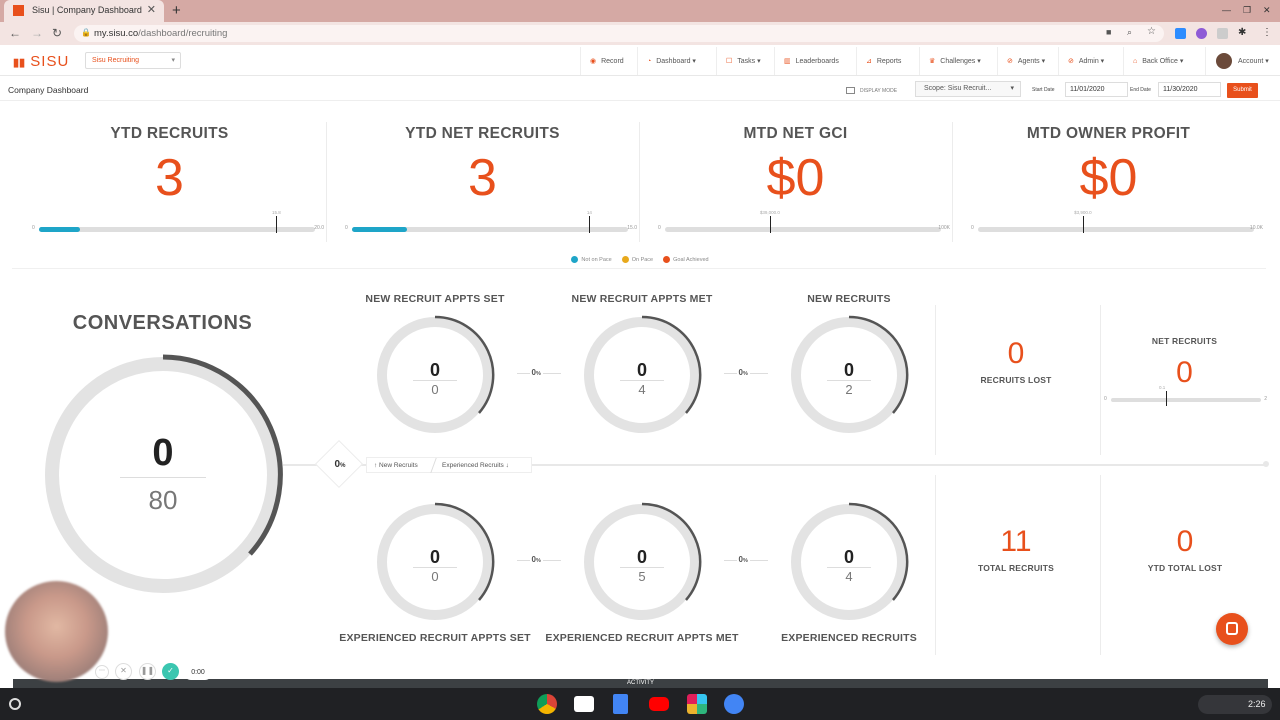 The width and height of the screenshot is (1280, 720). Describe the element at coordinates (676, 61) in the screenshot. I see `menu-dashboard: ◔ Dashboard ▾` at that location.